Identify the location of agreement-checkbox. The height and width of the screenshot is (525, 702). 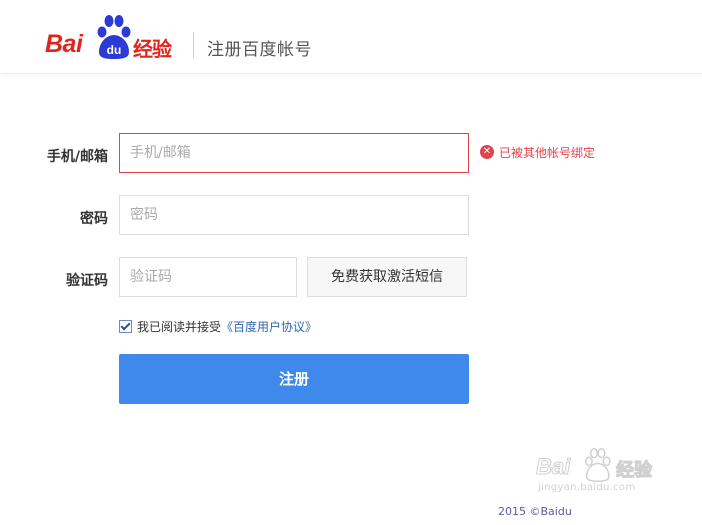
(125, 326).